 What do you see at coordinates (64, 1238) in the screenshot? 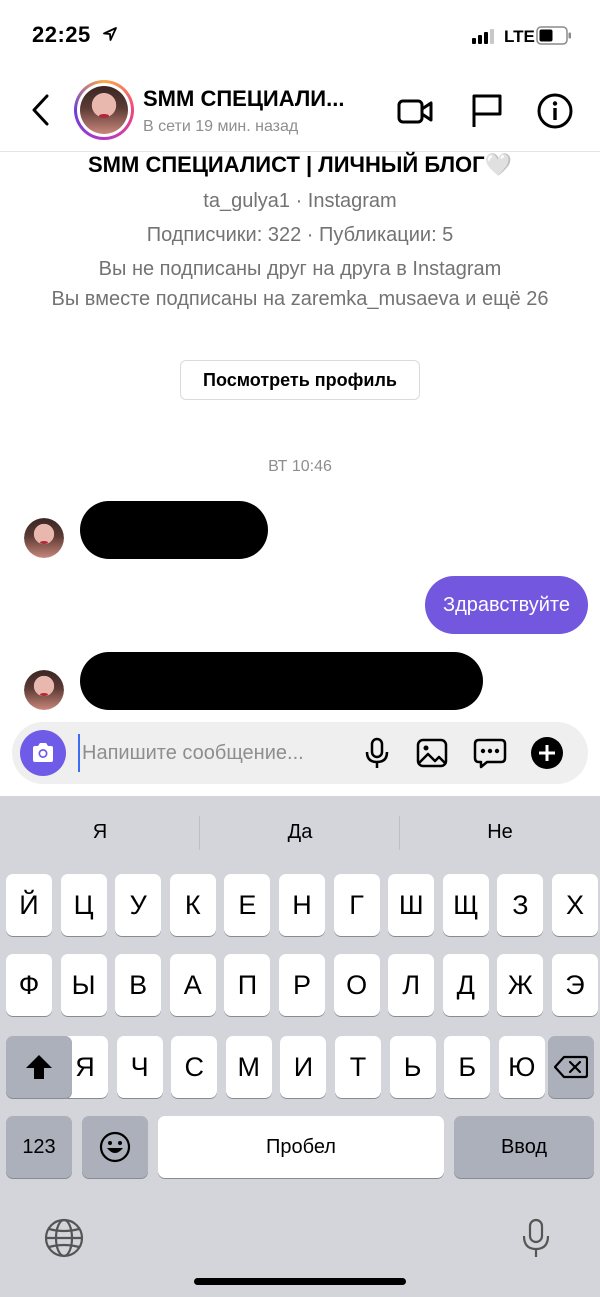
I see `globe-icon` at bounding box center [64, 1238].